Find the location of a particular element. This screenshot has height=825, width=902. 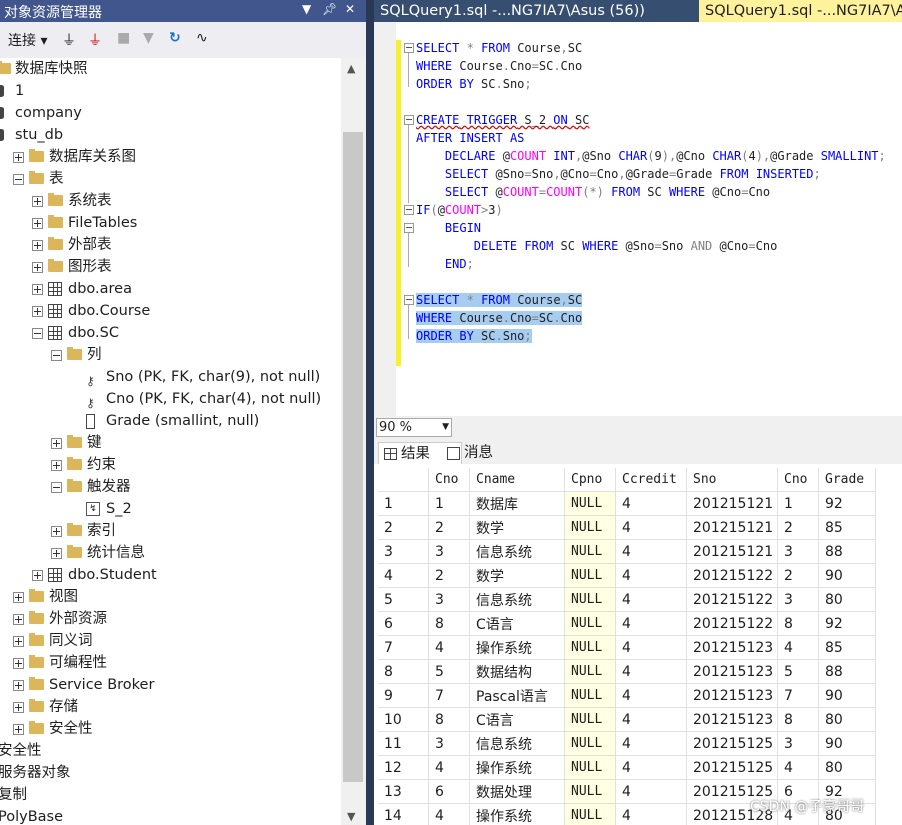

table-row: 8 5 数据结构 NULL 4 201215123 5 88 is located at coordinates (627, 671).